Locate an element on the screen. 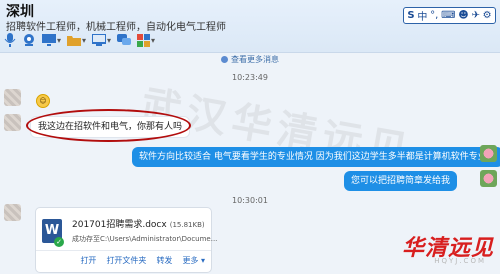 Image resolution: width=500 pixels, height=274 pixels. folder-icon is located at coordinates (74, 41).